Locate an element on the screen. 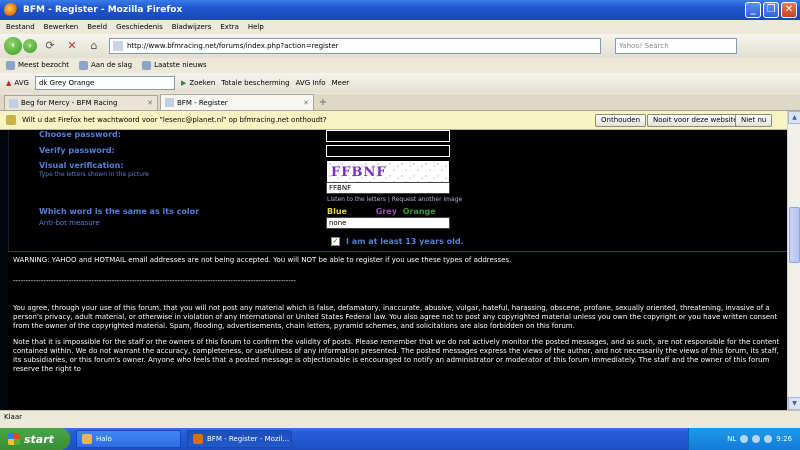 The image size is (800, 450). window-title-bar: BFM - Register - Mozilla Firefox _ ❐ ✕ is located at coordinates (400, 10).